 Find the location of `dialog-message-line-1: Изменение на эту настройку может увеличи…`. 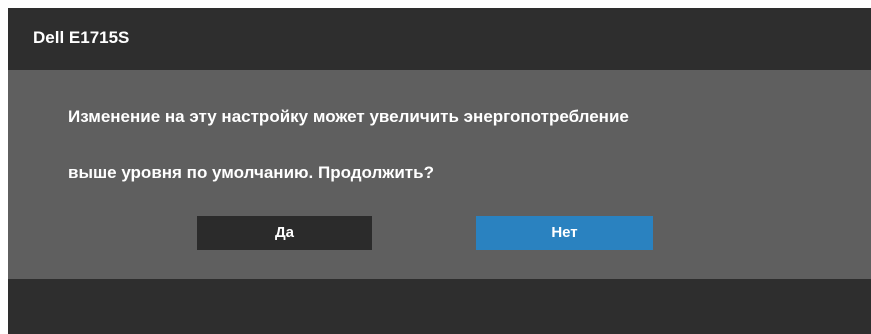

dialog-message-line-1: Изменение на эту настройку может увеличи… is located at coordinates (348, 116).